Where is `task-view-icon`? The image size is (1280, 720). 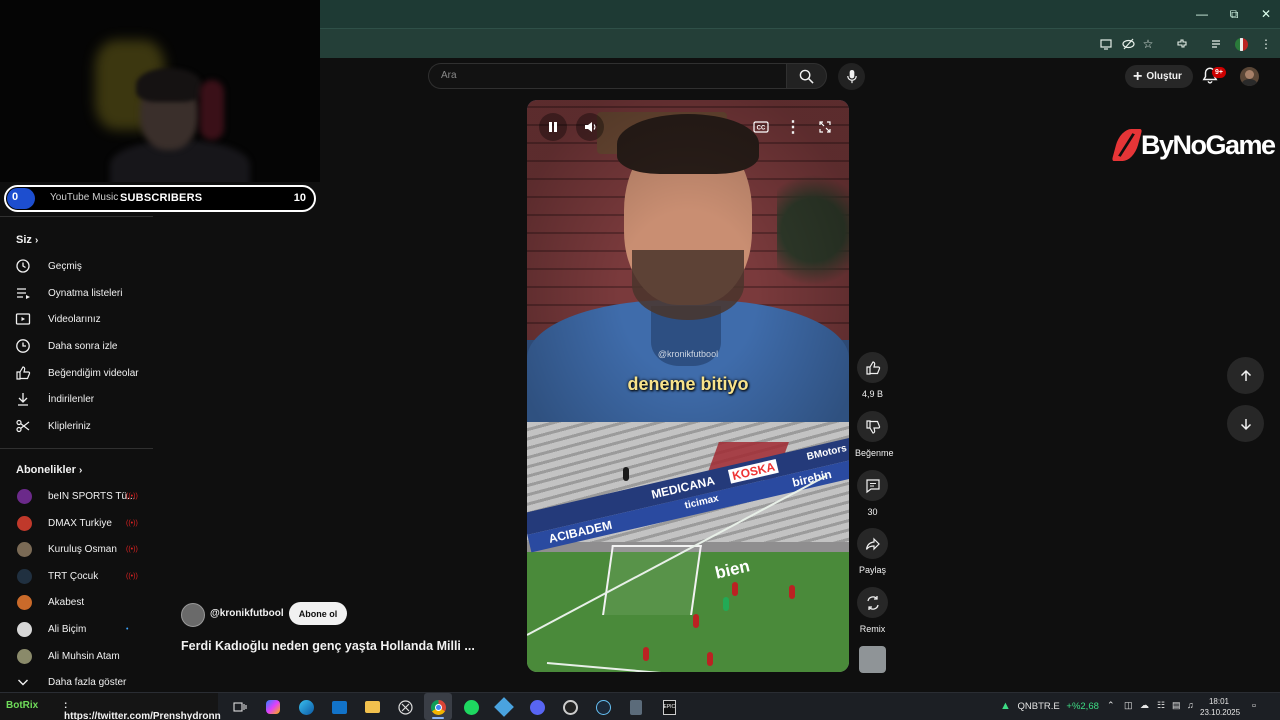
task-view-icon is located at coordinates (240, 707).